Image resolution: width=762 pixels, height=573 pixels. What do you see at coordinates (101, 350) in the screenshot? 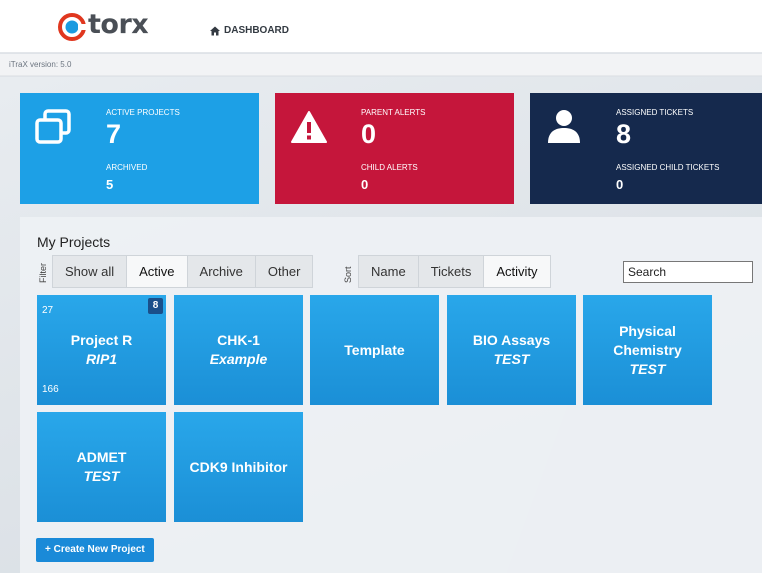
I see `project-tile: 27 8 Project R RIP1 166` at bounding box center [101, 350].